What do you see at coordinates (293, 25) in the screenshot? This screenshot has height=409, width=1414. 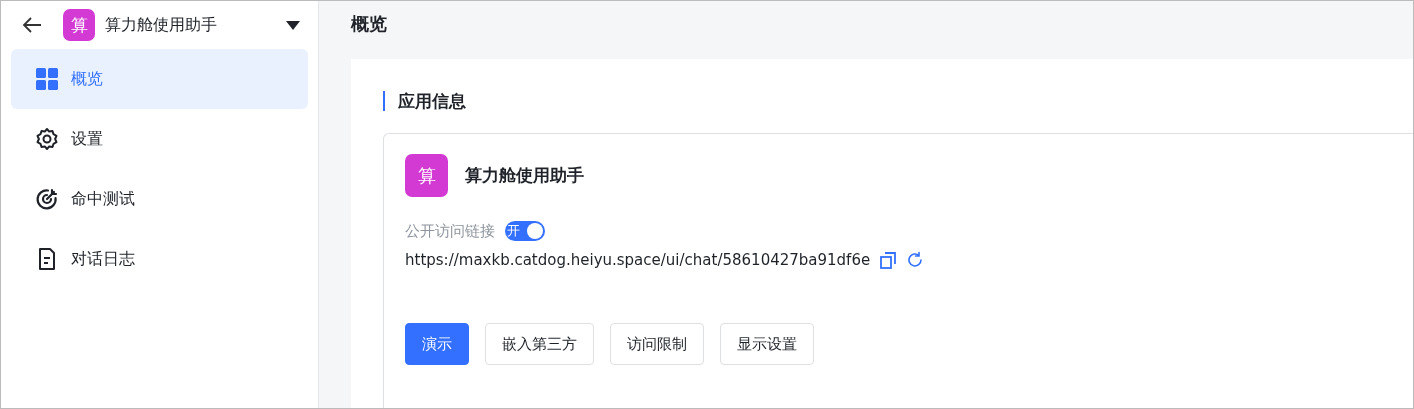 I see `dropdown-caret-icon` at bounding box center [293, 25].